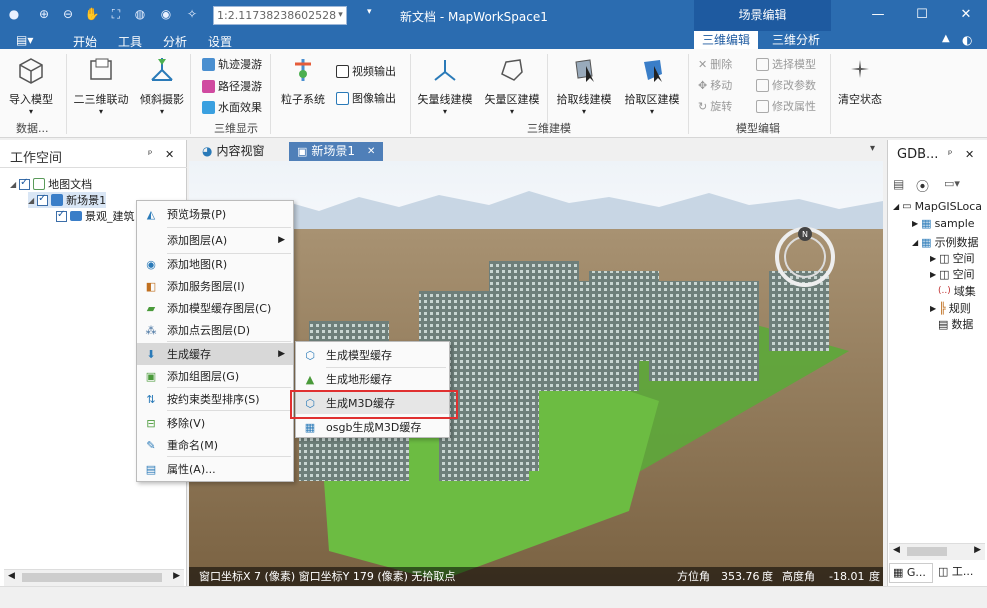 This screenshot has height=608, width=987. What do you see at coordinates (220, 41) in the screenshot?
I see `menu-settings: 设置` at bounding box center [220, 41].